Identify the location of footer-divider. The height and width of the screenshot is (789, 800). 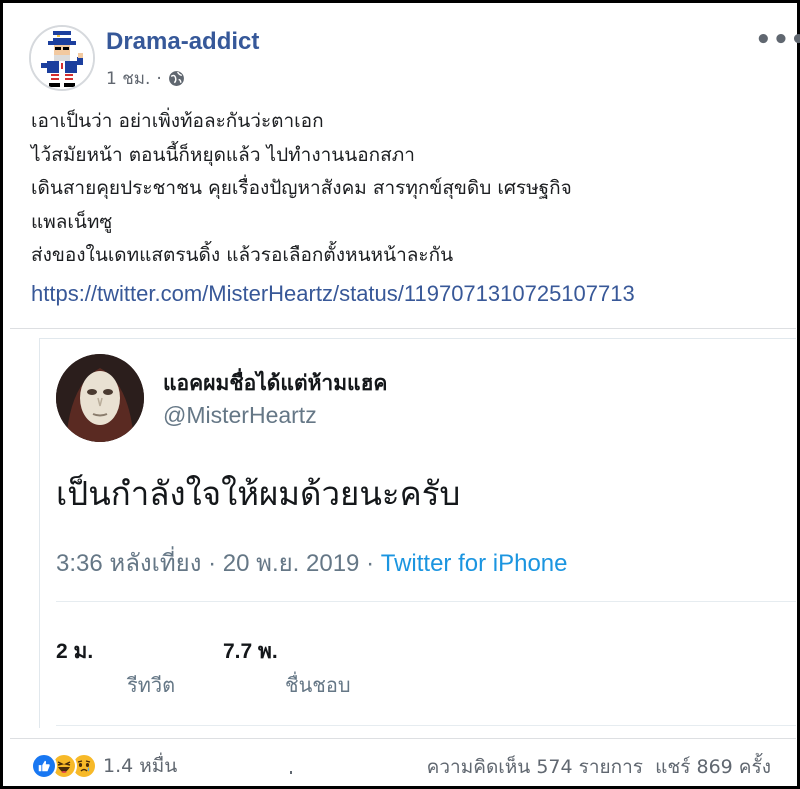
(403, 738).